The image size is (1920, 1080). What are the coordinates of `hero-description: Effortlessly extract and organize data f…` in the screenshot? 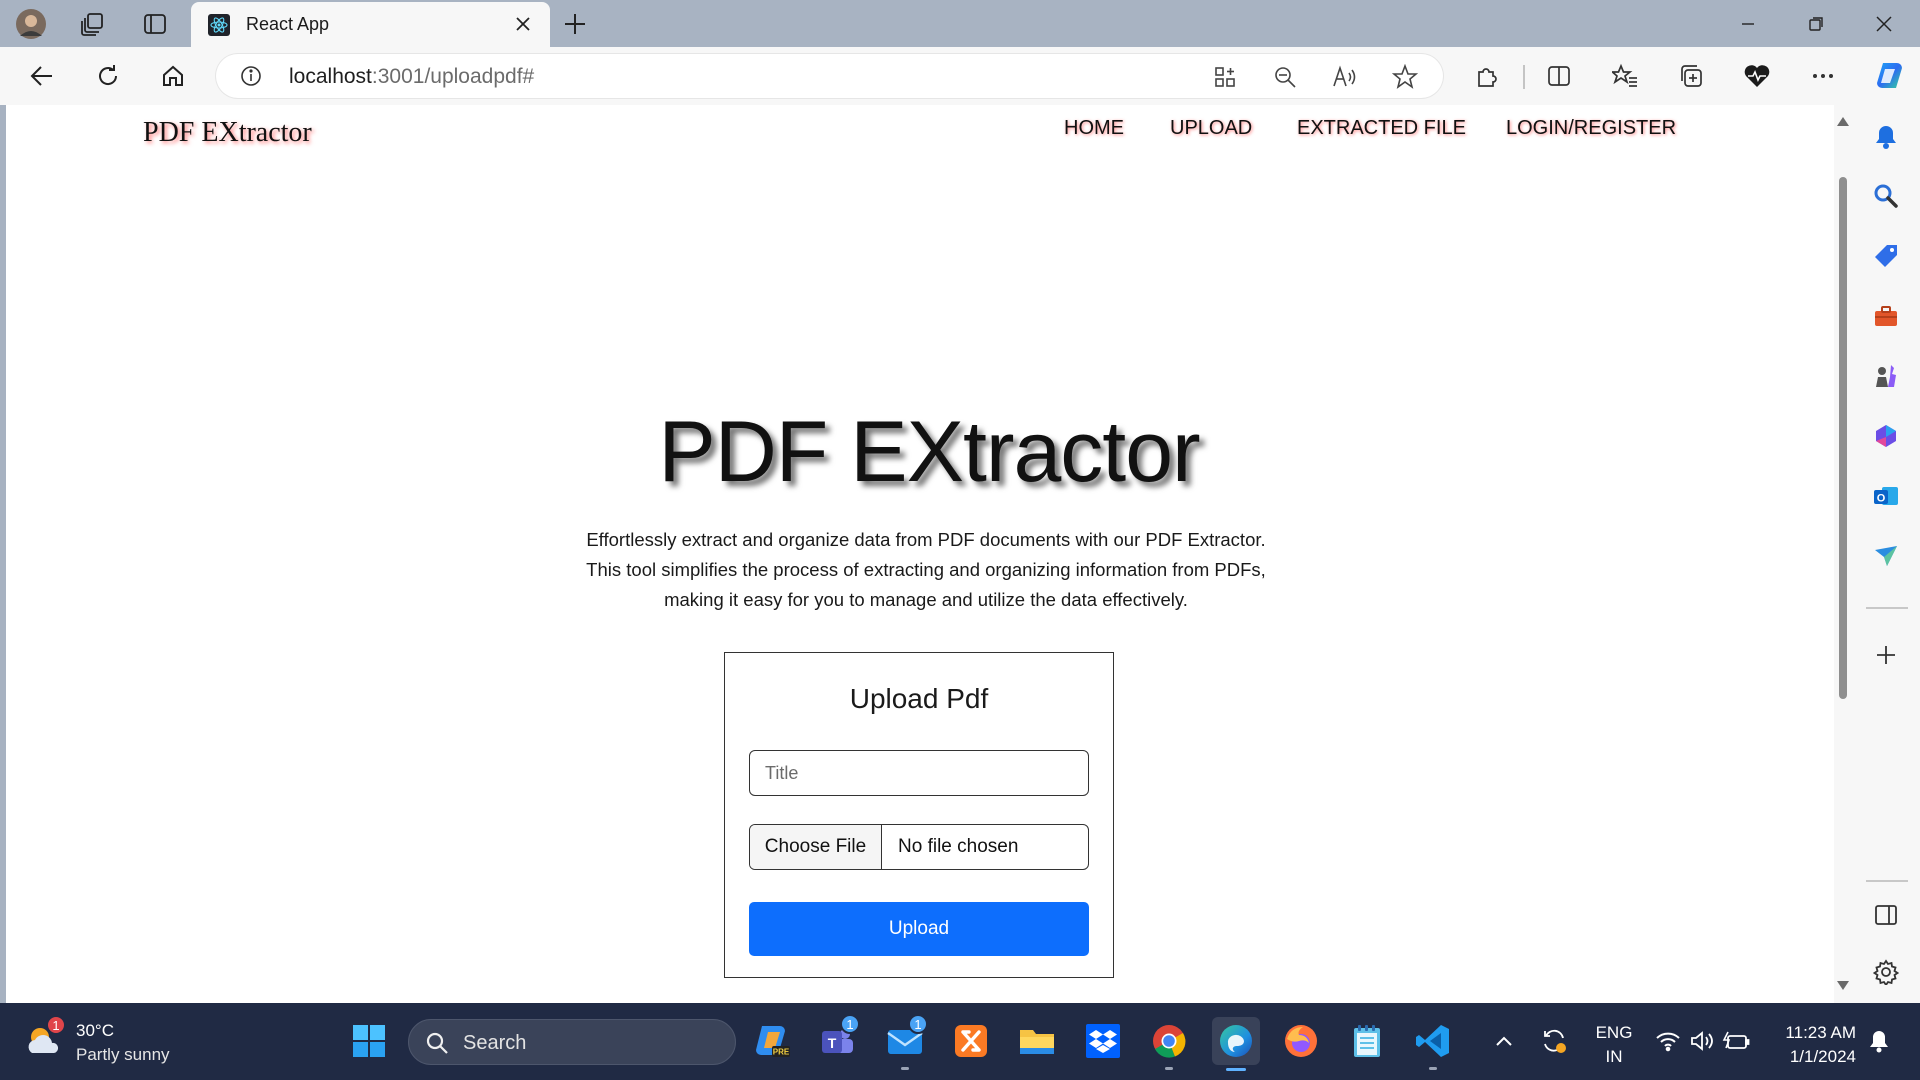 It's located at (926, 570).